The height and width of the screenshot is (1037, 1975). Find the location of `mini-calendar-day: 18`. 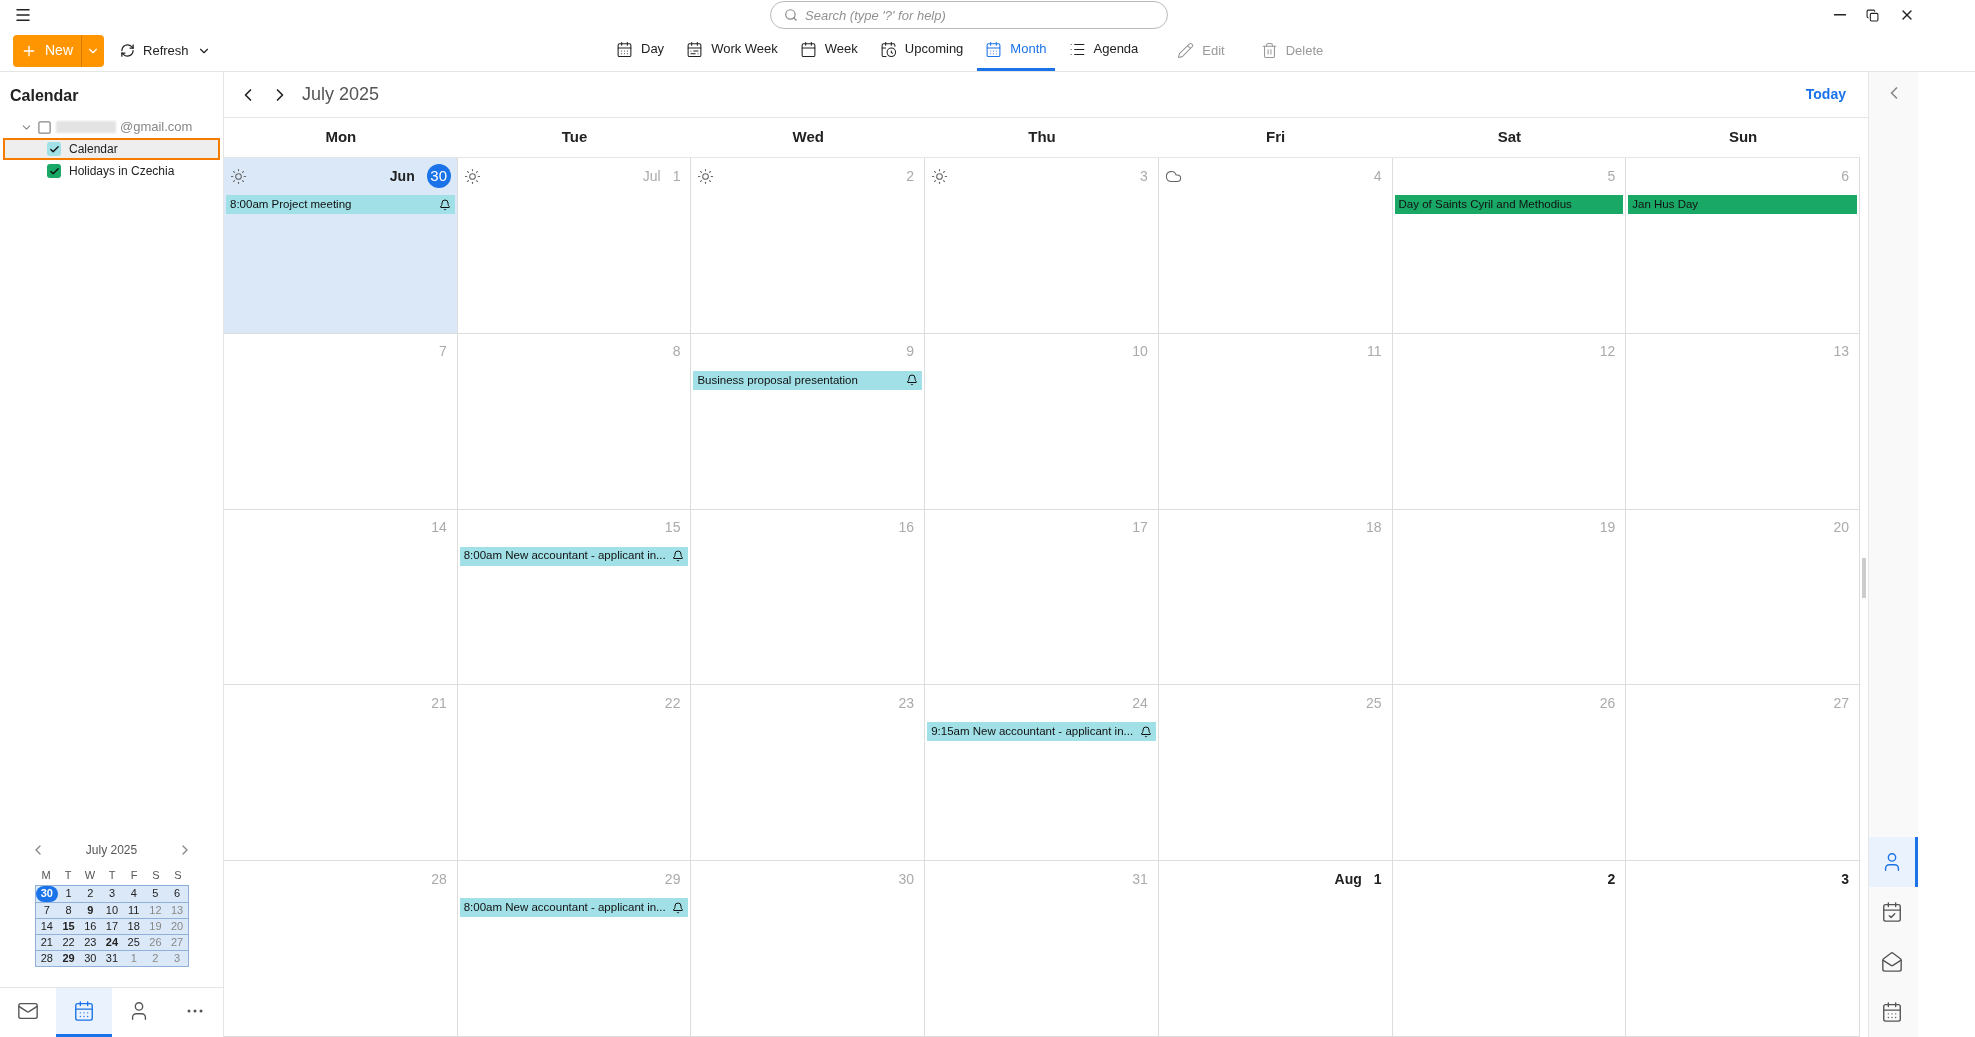

mini-calendar-day: 18 is located at coordinates (133, 926).